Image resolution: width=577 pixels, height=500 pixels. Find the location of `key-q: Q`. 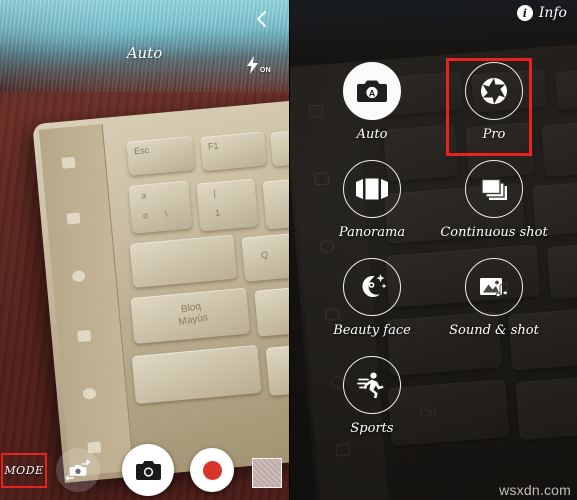

key-q: Q is located at coordinates (265, 257).